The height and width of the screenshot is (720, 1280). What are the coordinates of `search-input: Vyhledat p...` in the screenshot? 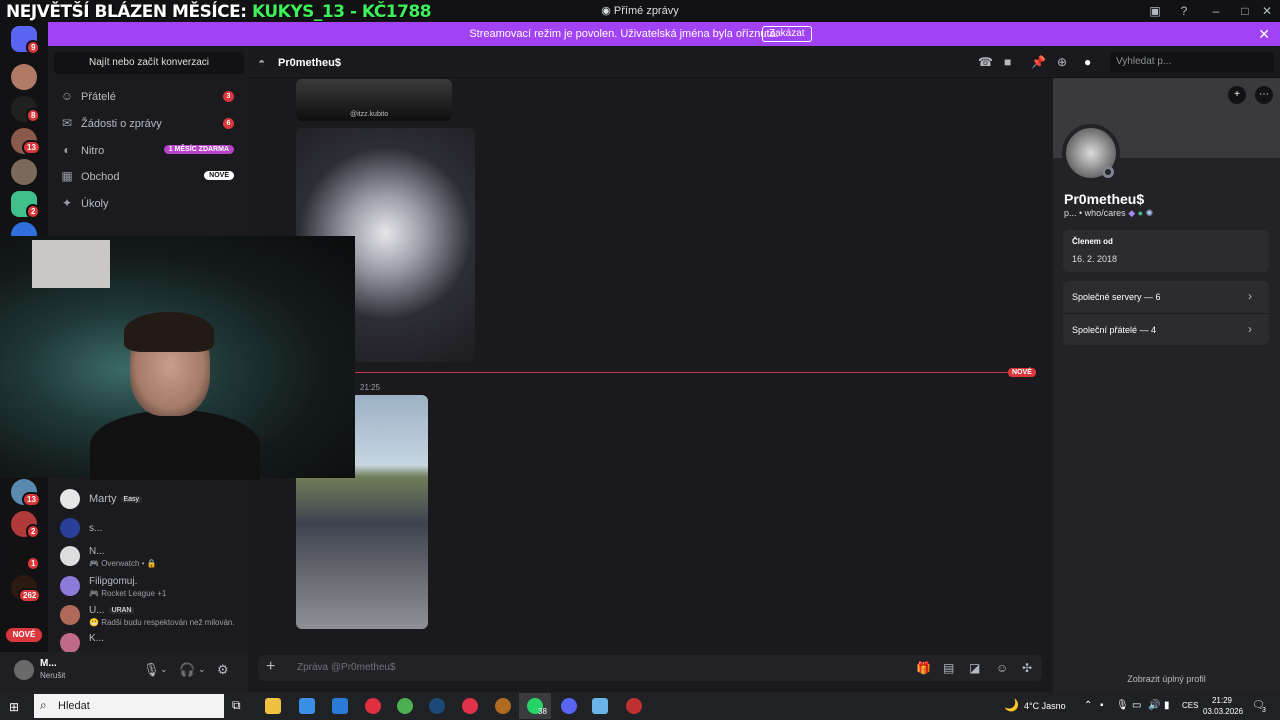 It's located at (1192, 62).